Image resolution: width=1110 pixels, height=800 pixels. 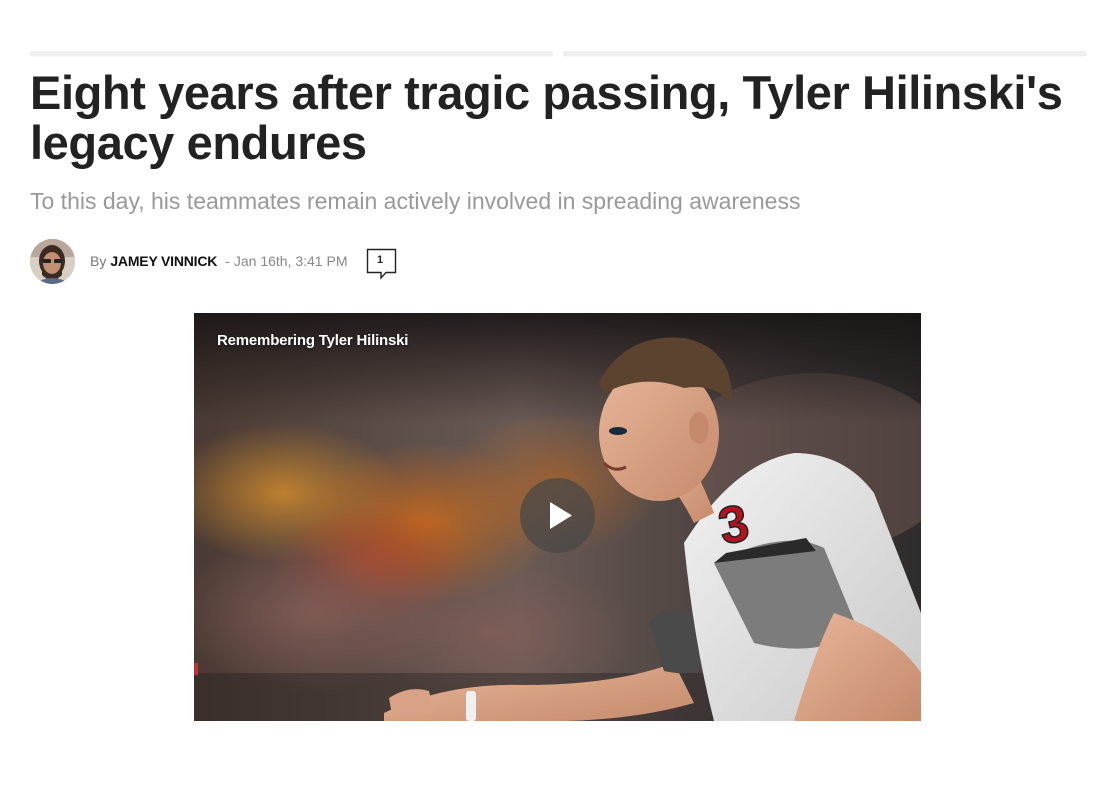 What do you see at coordinates (825, 53) in the screenshot?
I see `divider-right` at bounding box center [825, 53].